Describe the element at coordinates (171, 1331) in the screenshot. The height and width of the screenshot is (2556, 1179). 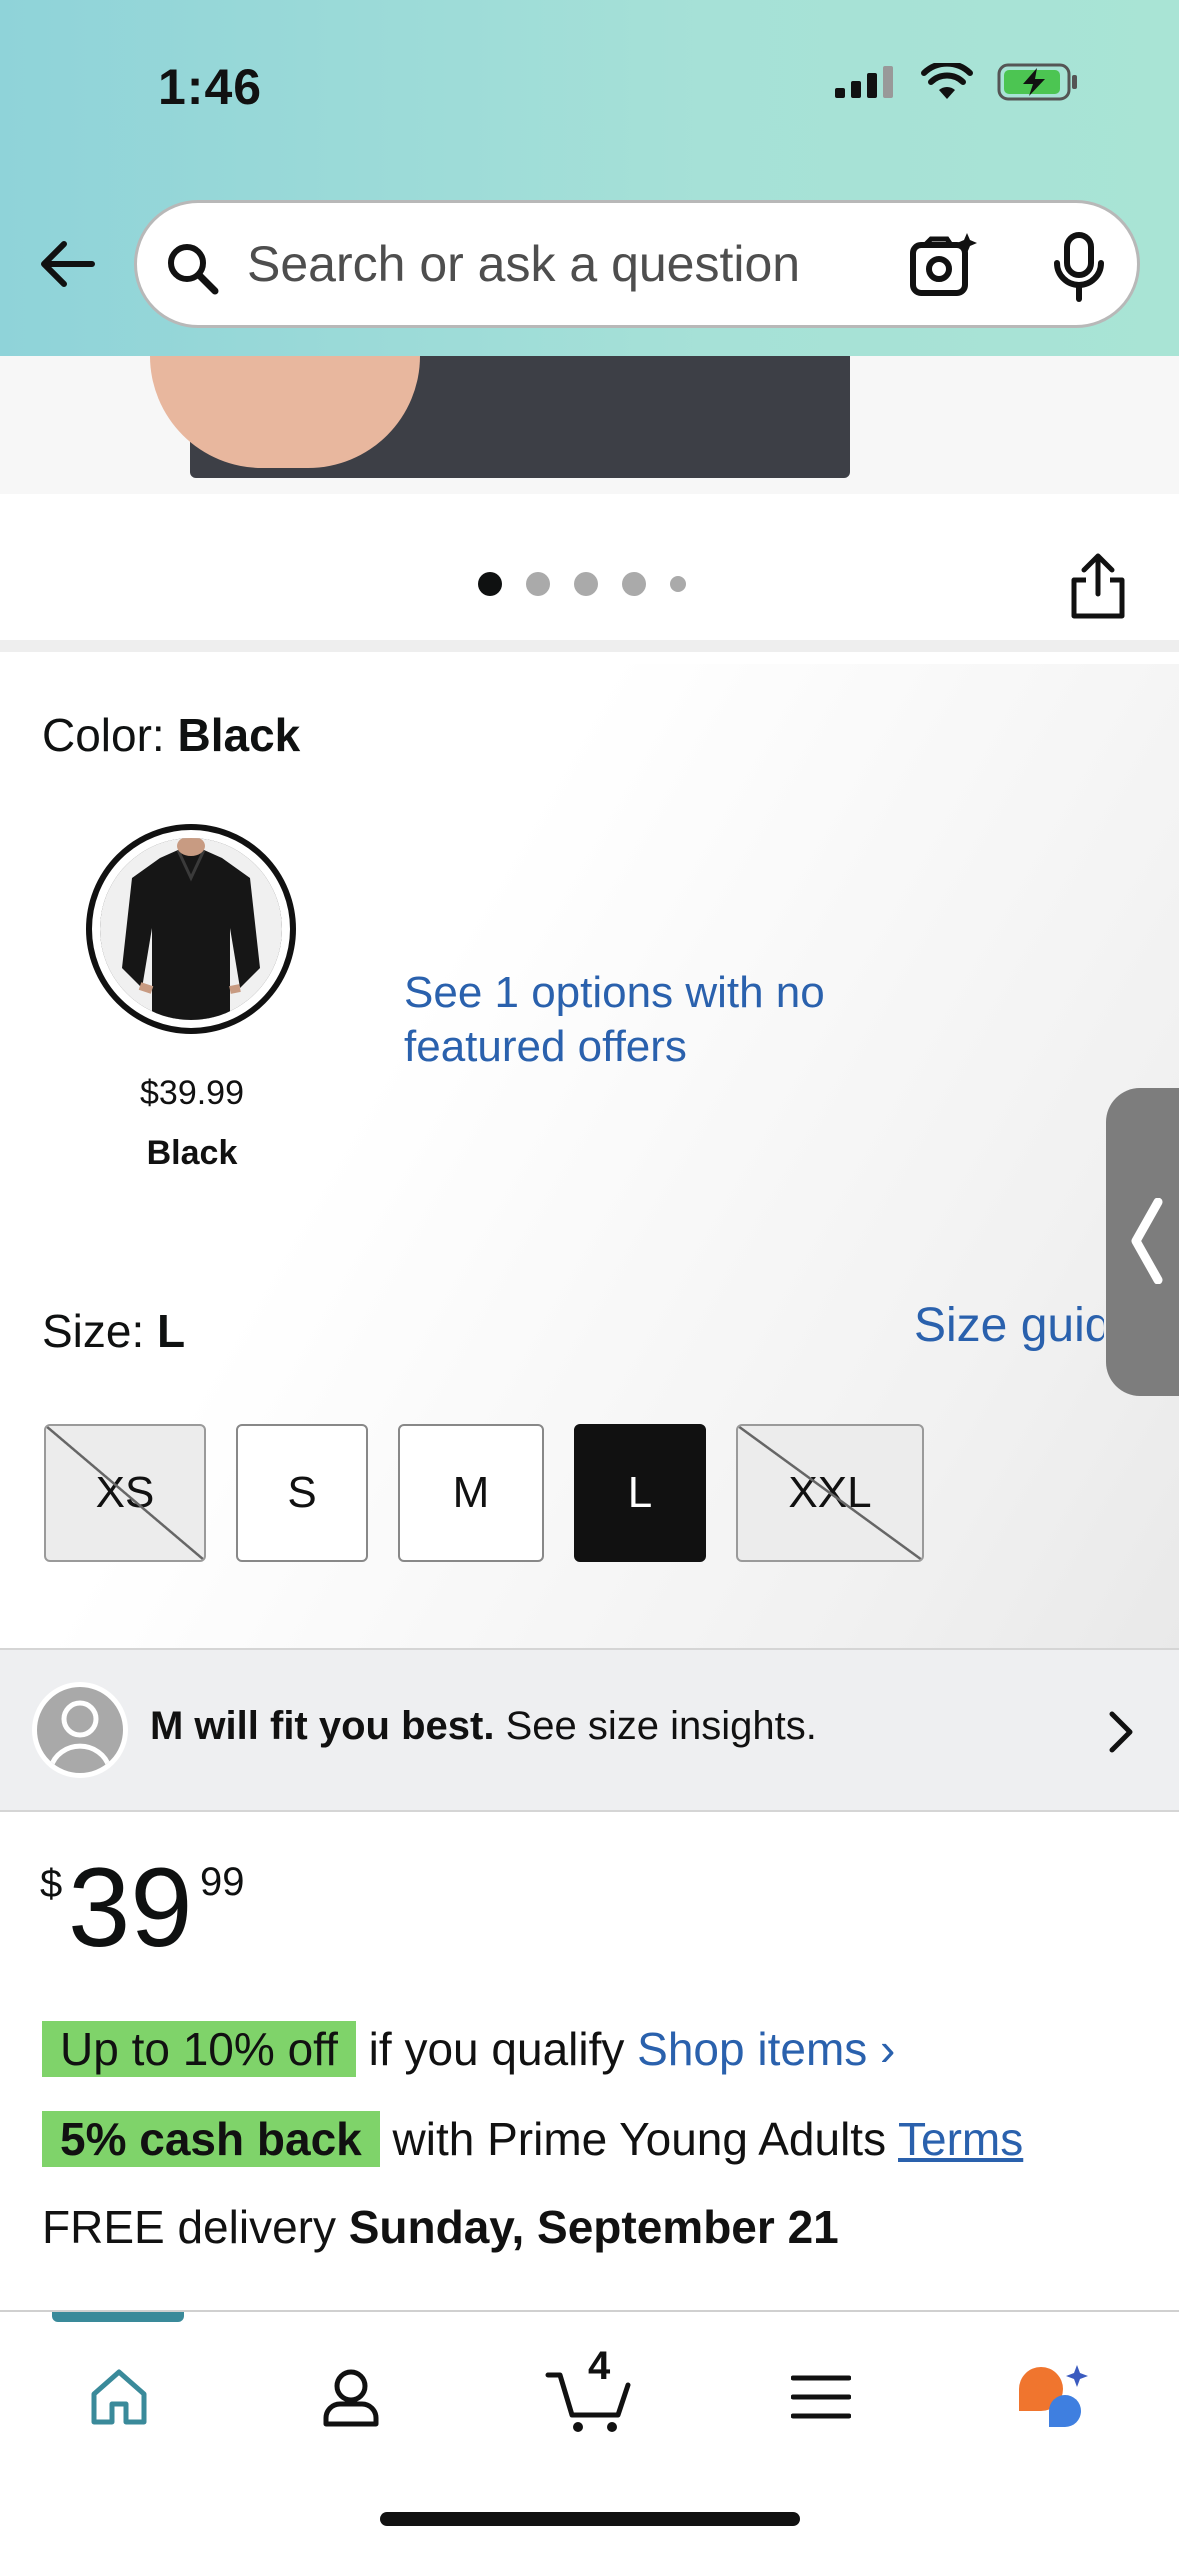
I see `size-value: L` at that location.